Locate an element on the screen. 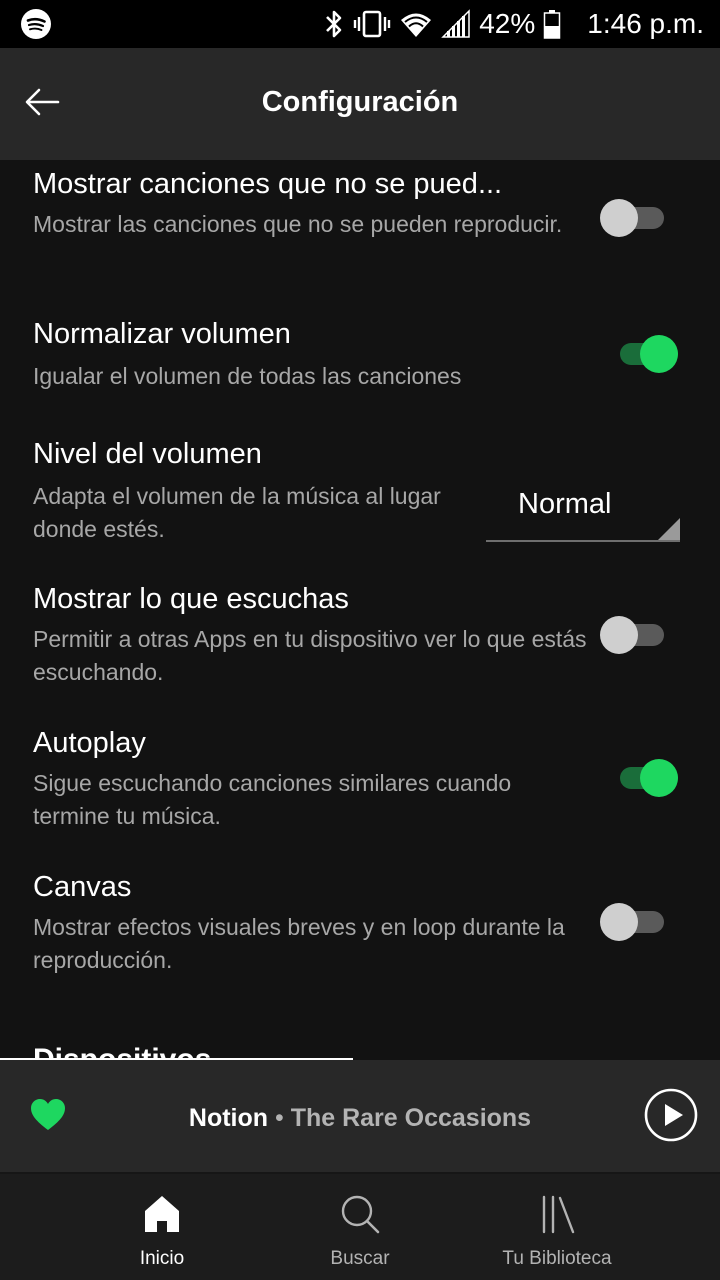  show-listening-toggle is located at coordinates (633, 634).